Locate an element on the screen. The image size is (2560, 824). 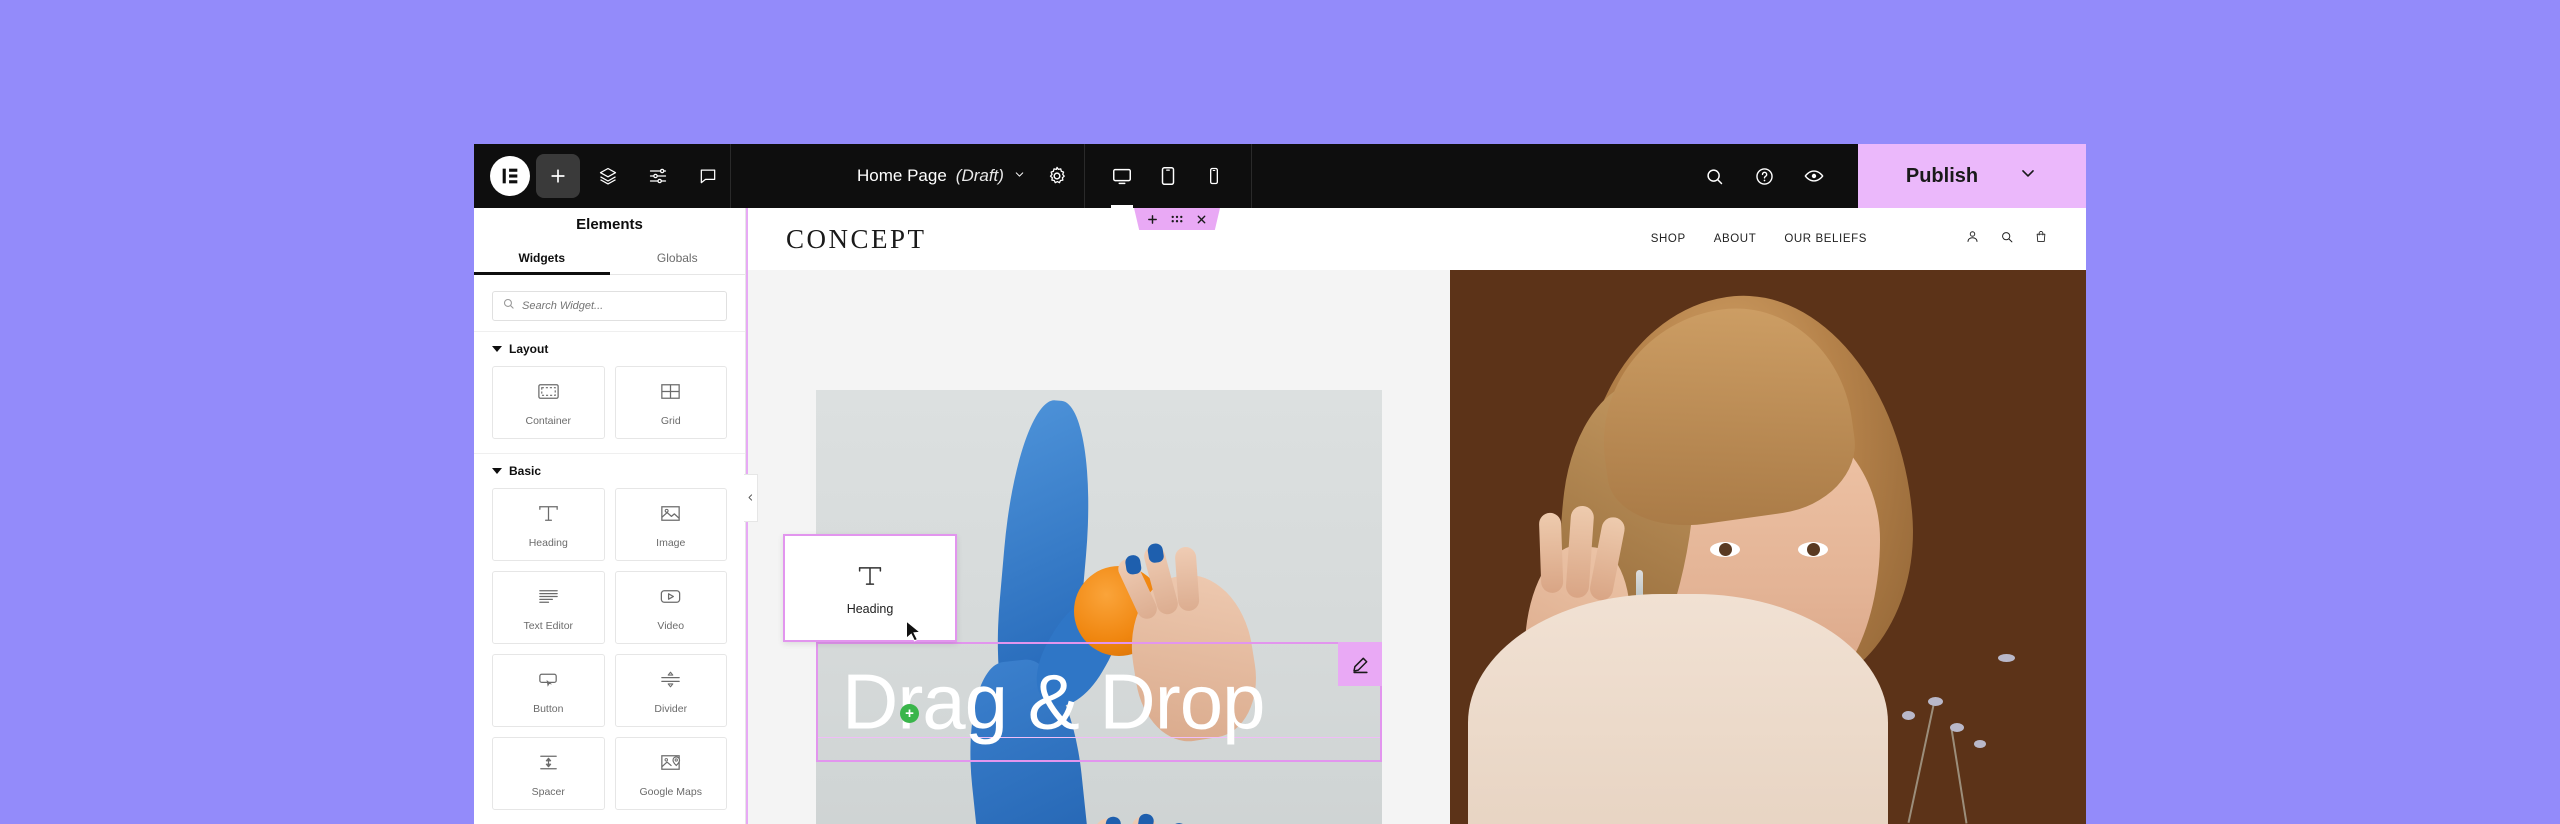
nav-link-our-beliefs: OUR BELIEFS is located at coordinates (1825, 239).